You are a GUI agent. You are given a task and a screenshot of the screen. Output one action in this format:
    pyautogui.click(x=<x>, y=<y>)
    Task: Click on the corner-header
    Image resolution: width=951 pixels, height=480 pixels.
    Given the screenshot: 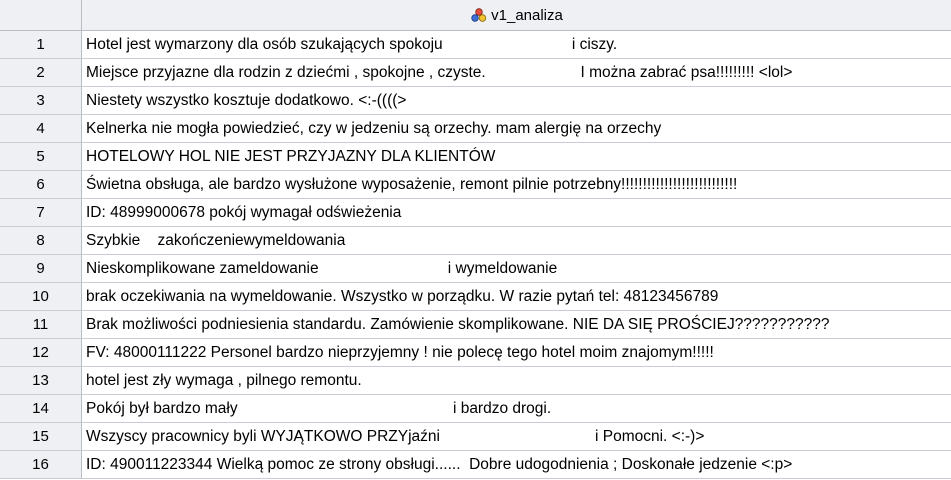 What is the action you would take?
    pyautogui.click(x=41, y=15)
    